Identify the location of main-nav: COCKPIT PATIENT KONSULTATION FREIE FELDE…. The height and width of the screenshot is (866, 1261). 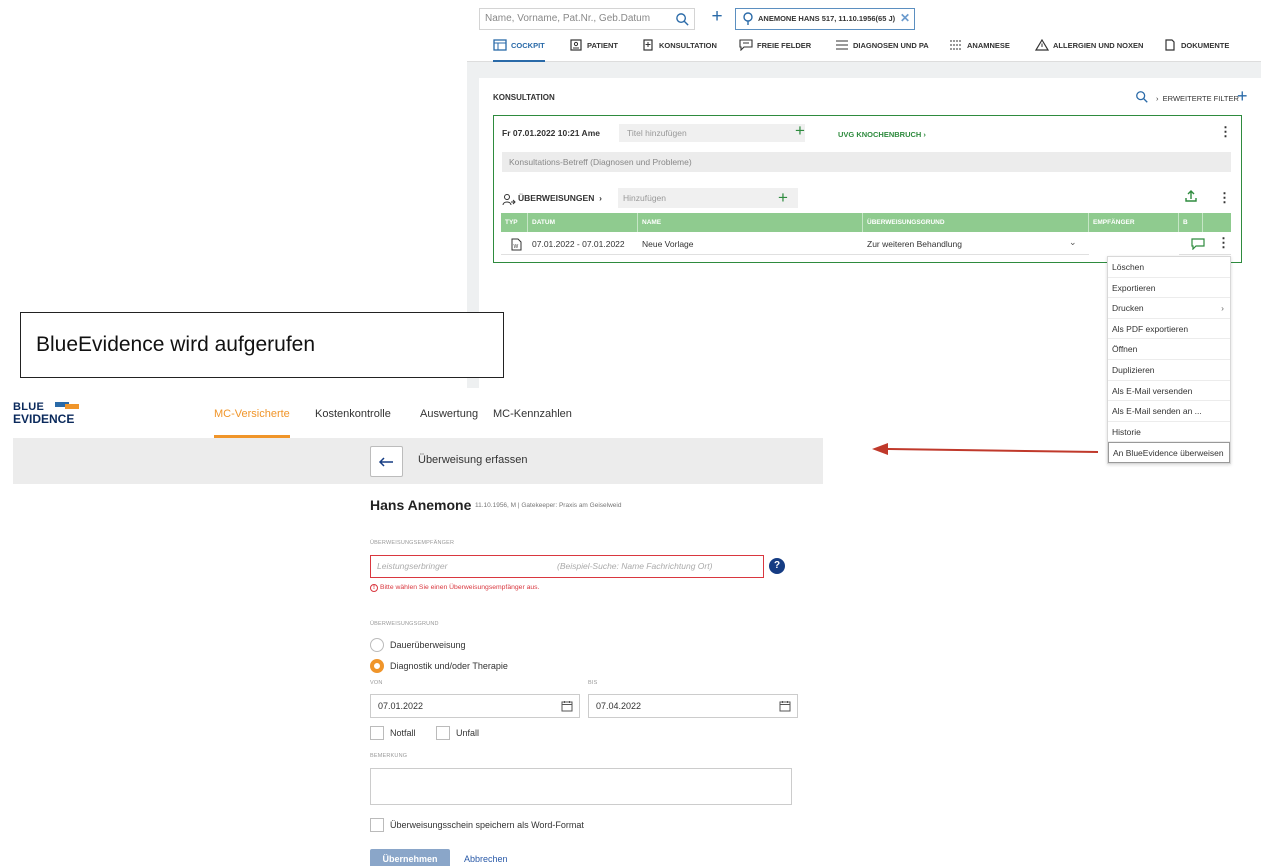
(872, 49).